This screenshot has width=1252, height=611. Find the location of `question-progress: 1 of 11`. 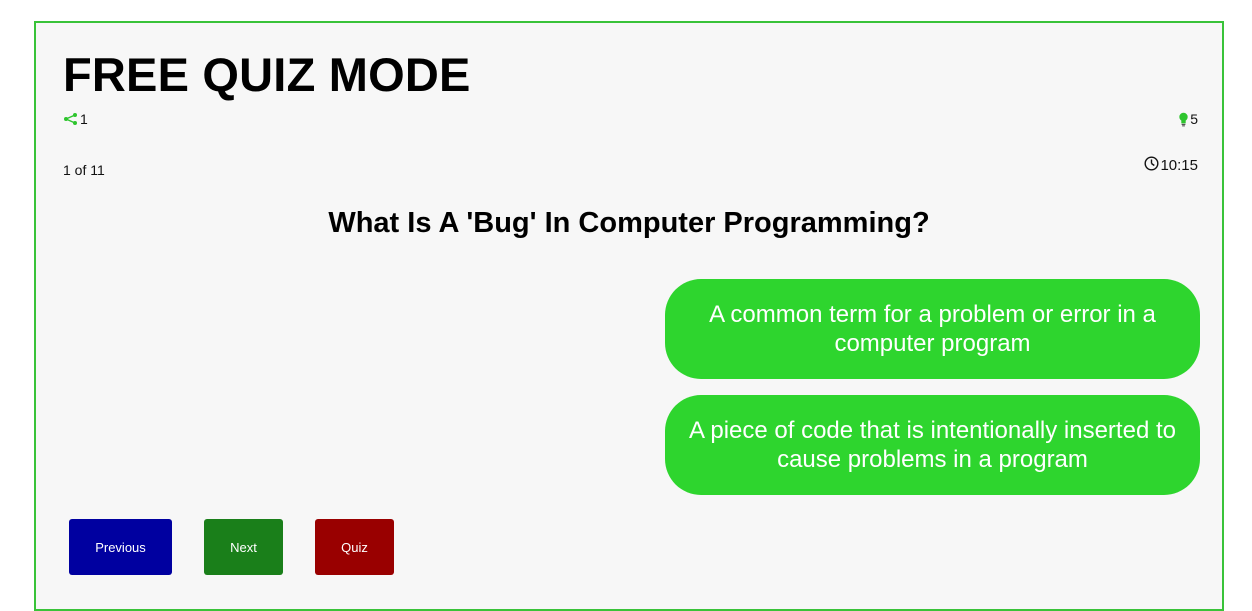

question-progress: 1 of 11 is located at coordinates (84, 170).